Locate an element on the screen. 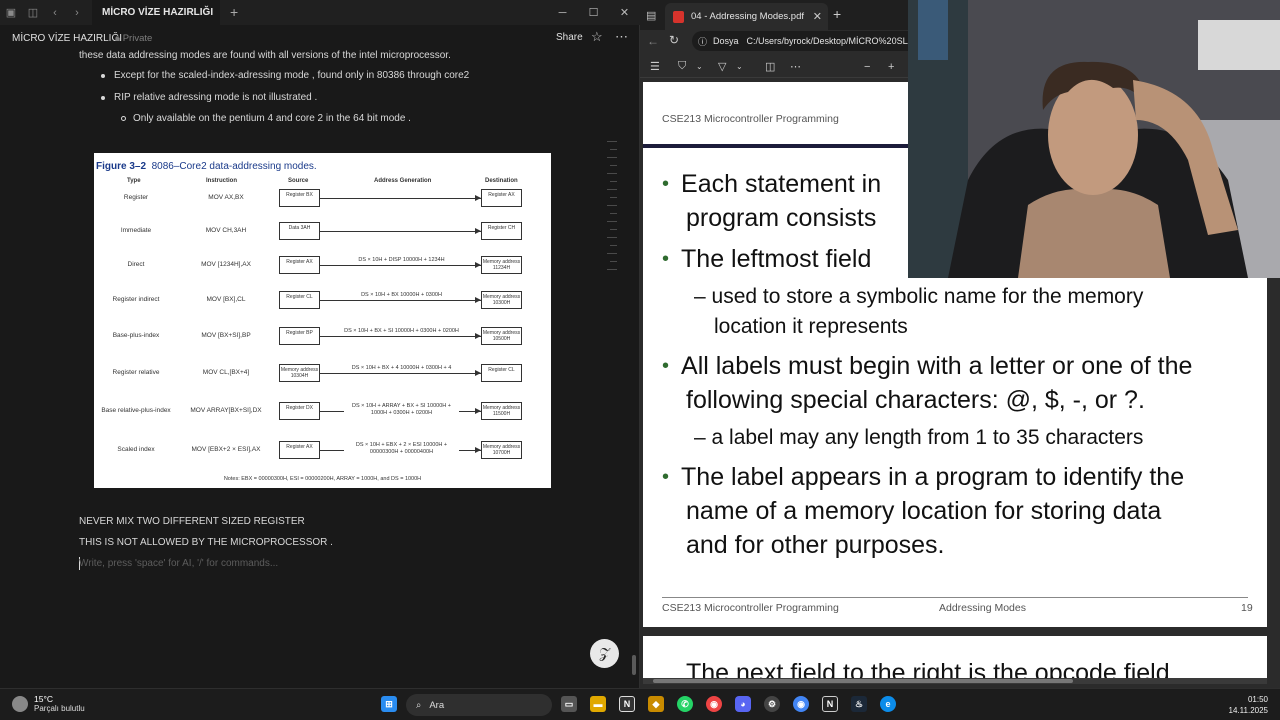 The height and width of the screenshot is (720, 1280). forward-arrow-icon: › is located at coordinates (77, 12).